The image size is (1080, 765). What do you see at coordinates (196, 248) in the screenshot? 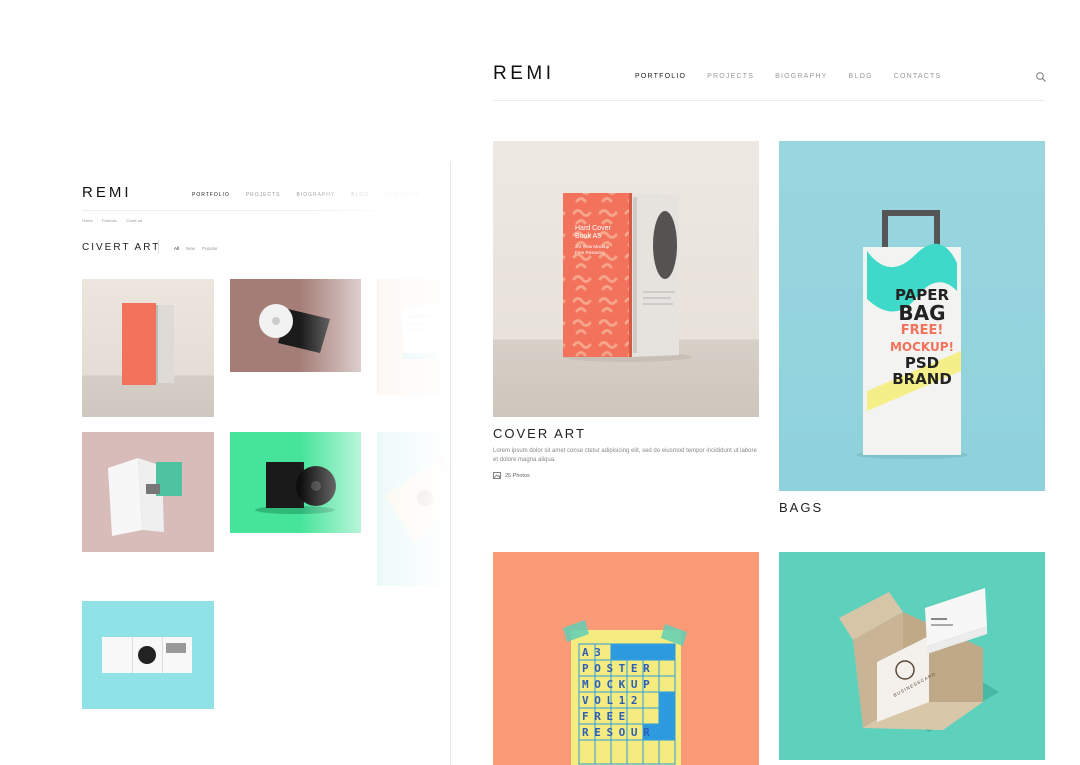
I see `filter-tabs: All New Popular` at bounding box center [196, 248].